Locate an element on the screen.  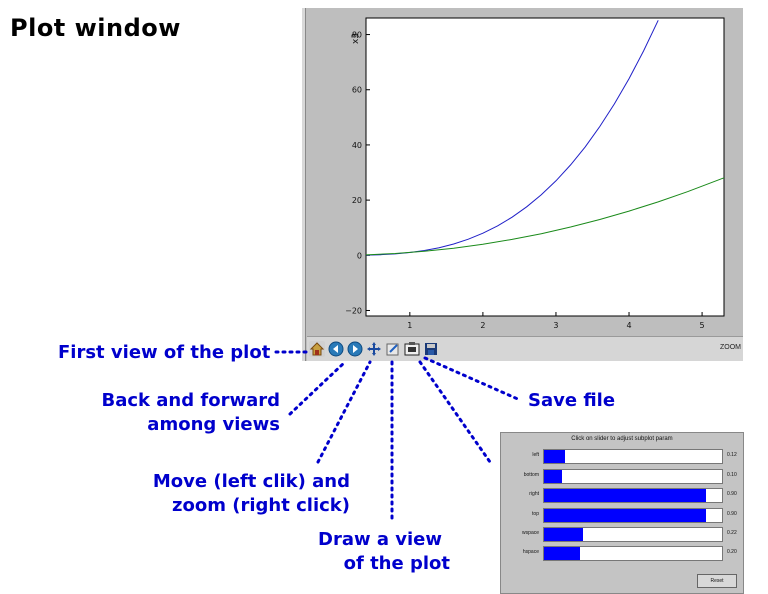
slider-label: bottom is located at coordinates (531, 475).